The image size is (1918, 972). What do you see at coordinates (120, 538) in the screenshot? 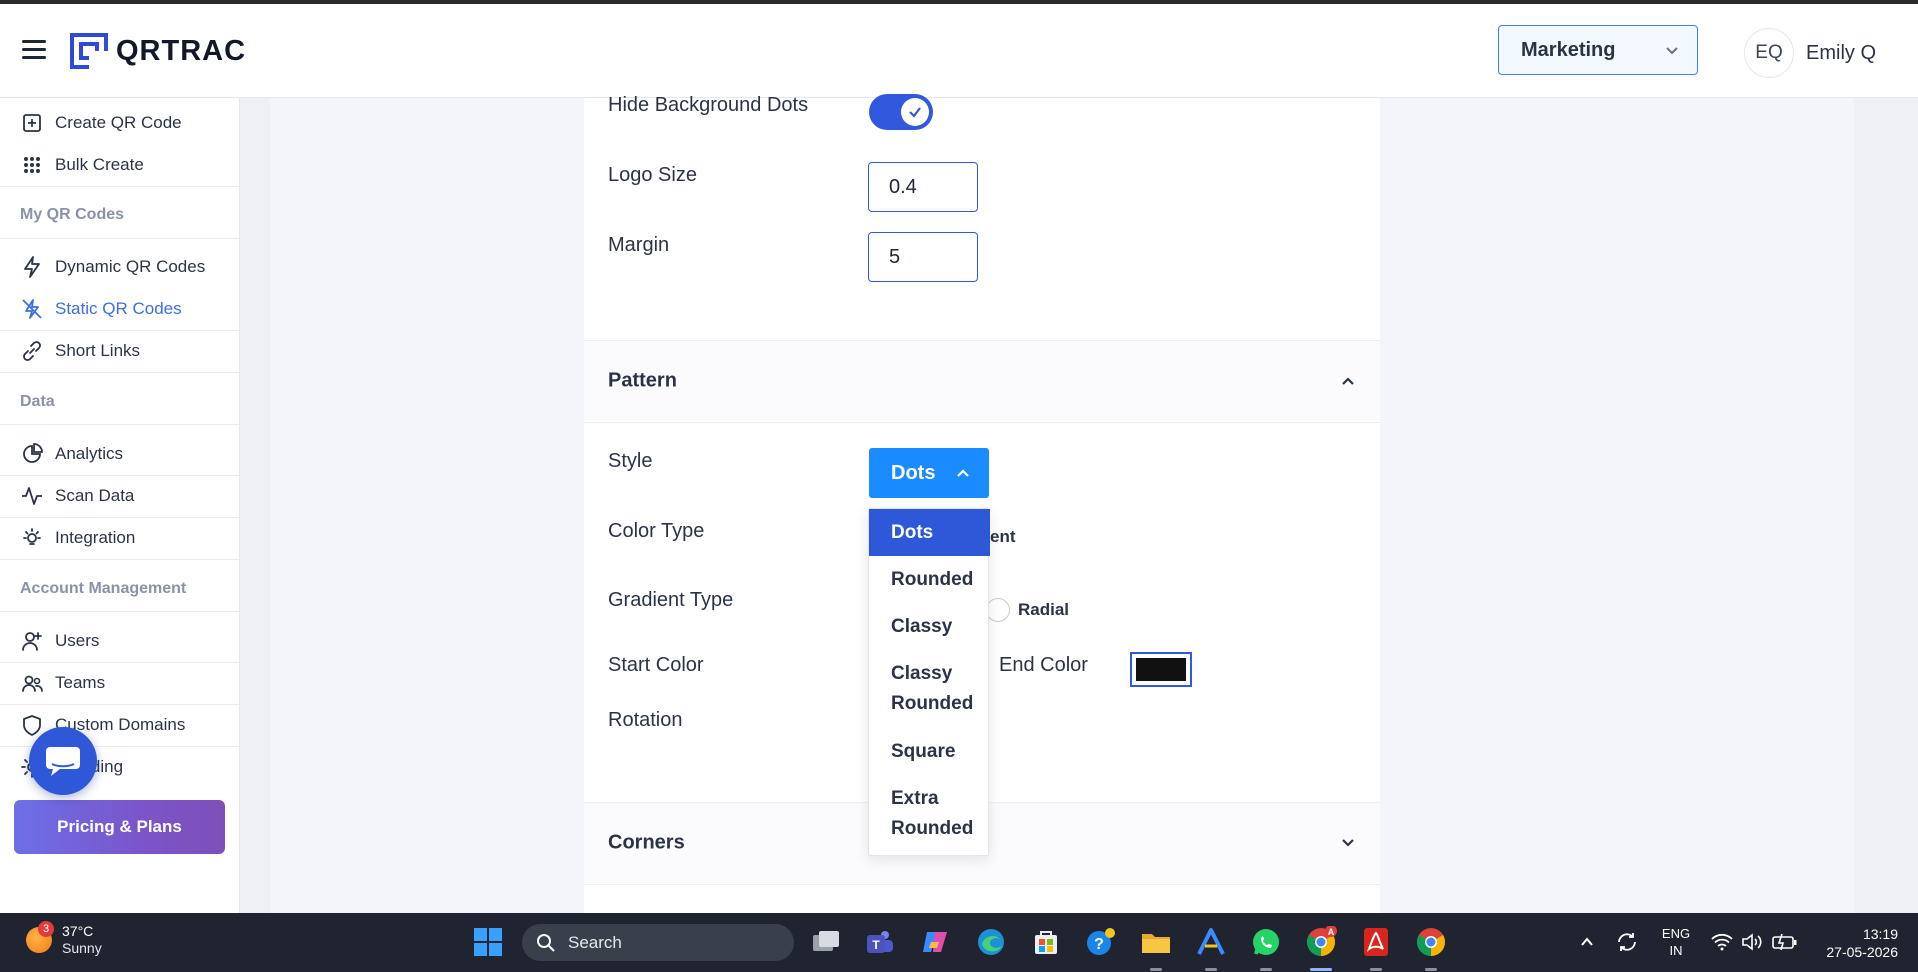
I see `sidebar-item-integration: Integration` at bounding box center [120, 538].